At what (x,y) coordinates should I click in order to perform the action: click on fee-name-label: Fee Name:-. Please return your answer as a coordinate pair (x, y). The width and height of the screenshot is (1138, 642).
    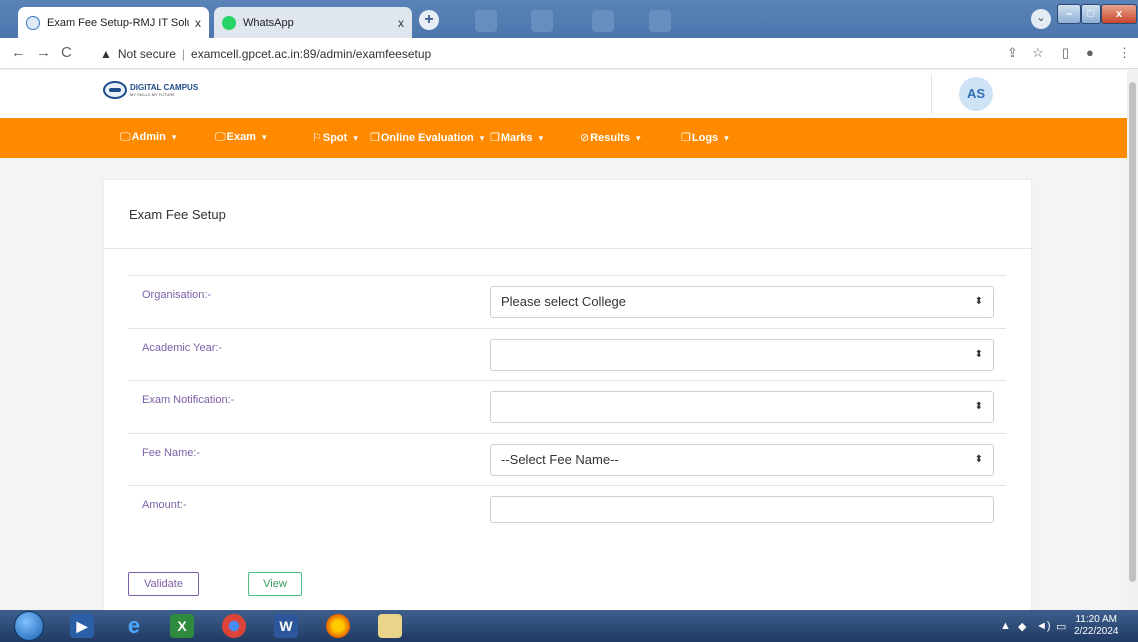
    Looking at the image, I should click on (171, 453).